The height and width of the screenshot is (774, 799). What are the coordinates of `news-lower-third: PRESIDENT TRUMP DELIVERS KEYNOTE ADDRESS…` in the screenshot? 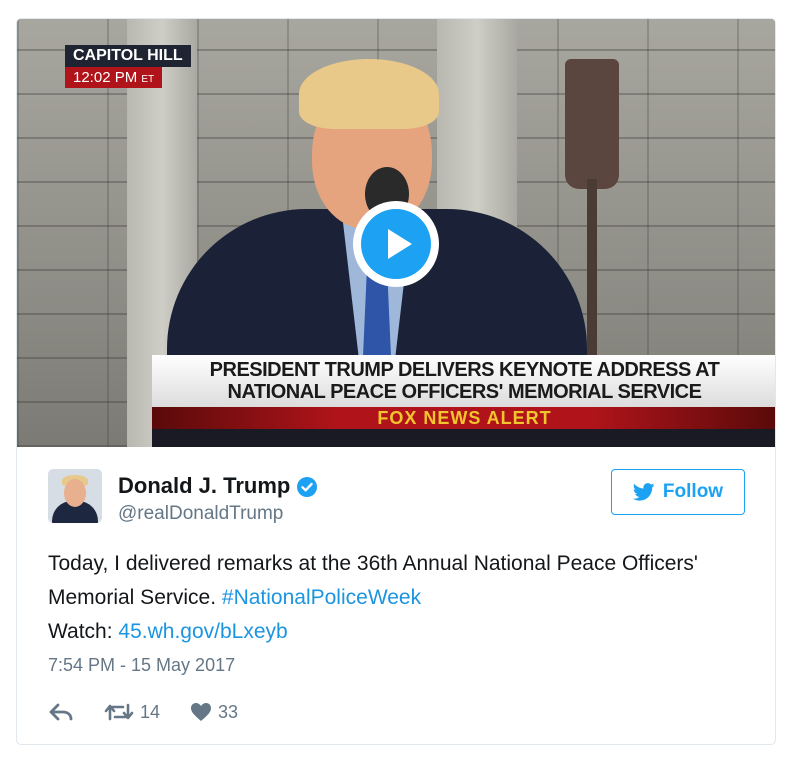 It's located at (463, 401).